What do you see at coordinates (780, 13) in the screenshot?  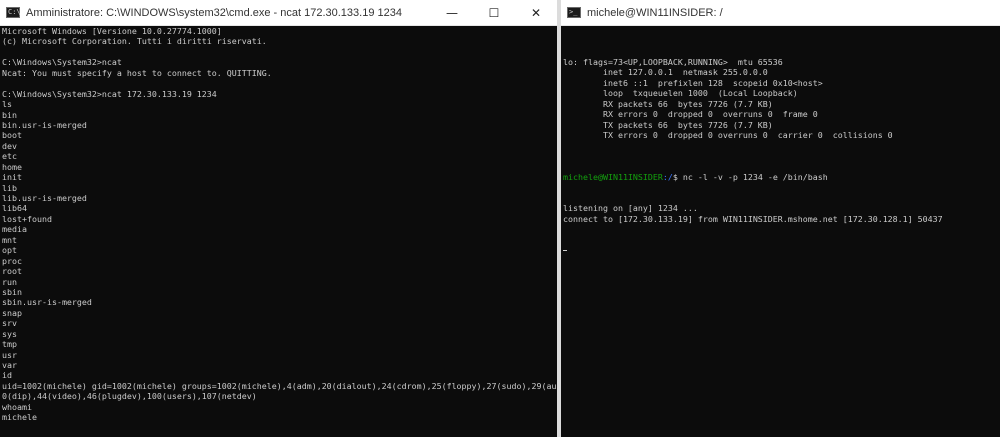 I see `bash-titlebar: >_ michele@WIN11INSIDER: /` at bounding box center [780, 13].